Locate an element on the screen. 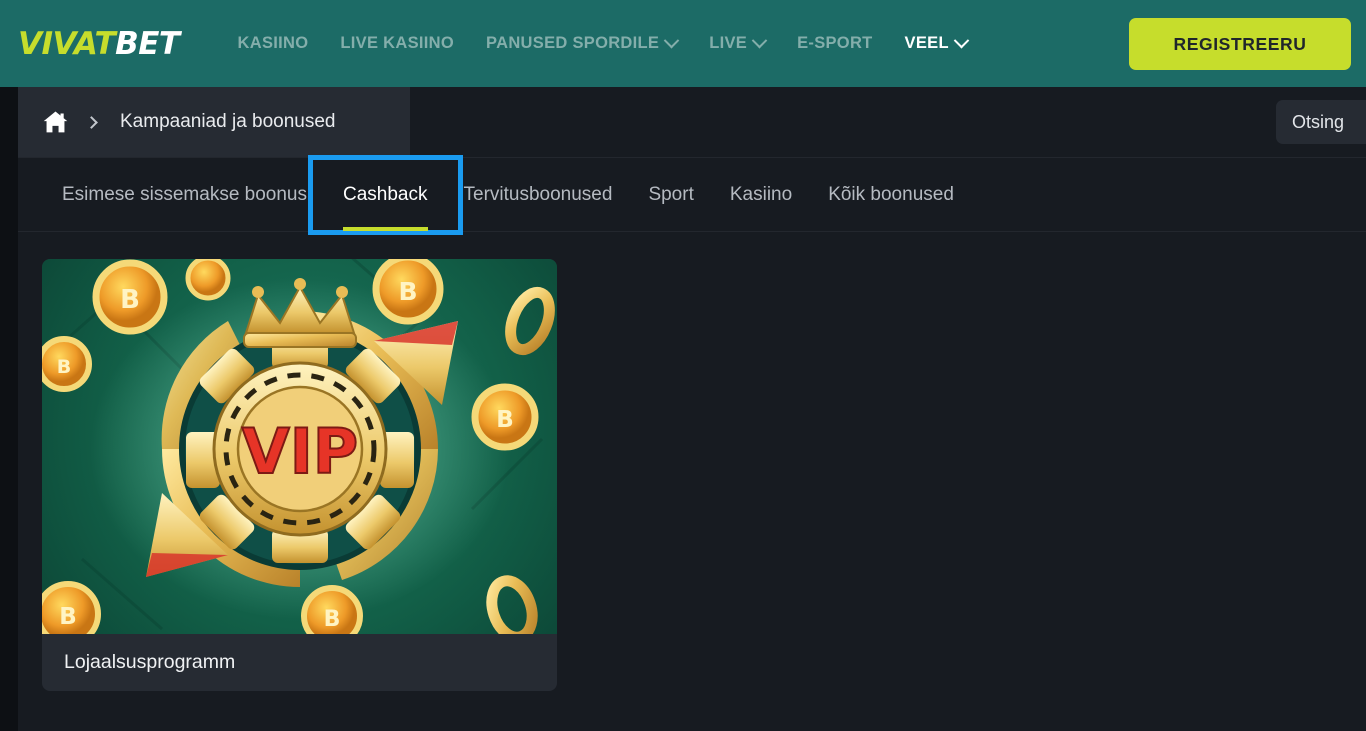 Image resolution: width=1366 pixels, height=731 pixels. tab-kasiino: Kasiino is located at coordinates (761, 195).